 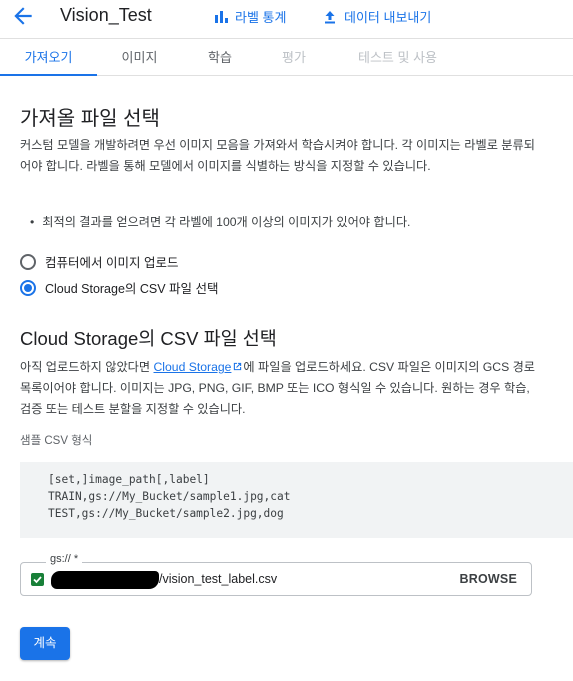 I want to click on tab-images: 이미지, so click(x=139, y=57).